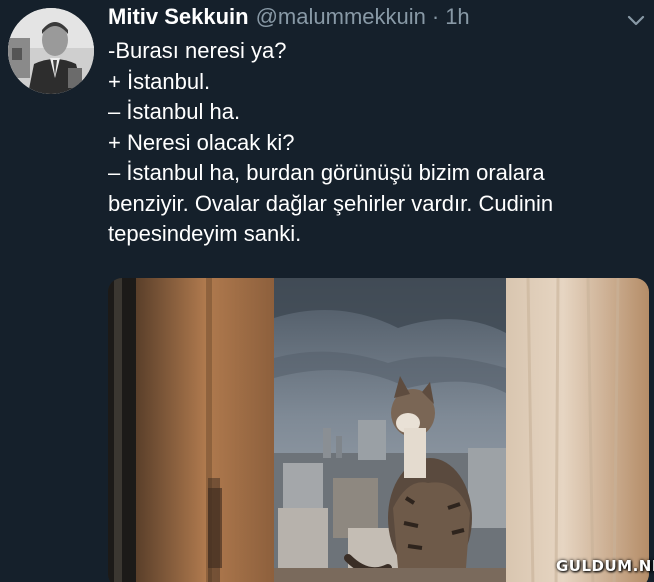  What do you see at coordinates (197, 50) in the screenshot?
I see `tweet-text-line: -Burası neresi ya?` at bounding box center [197, 50].